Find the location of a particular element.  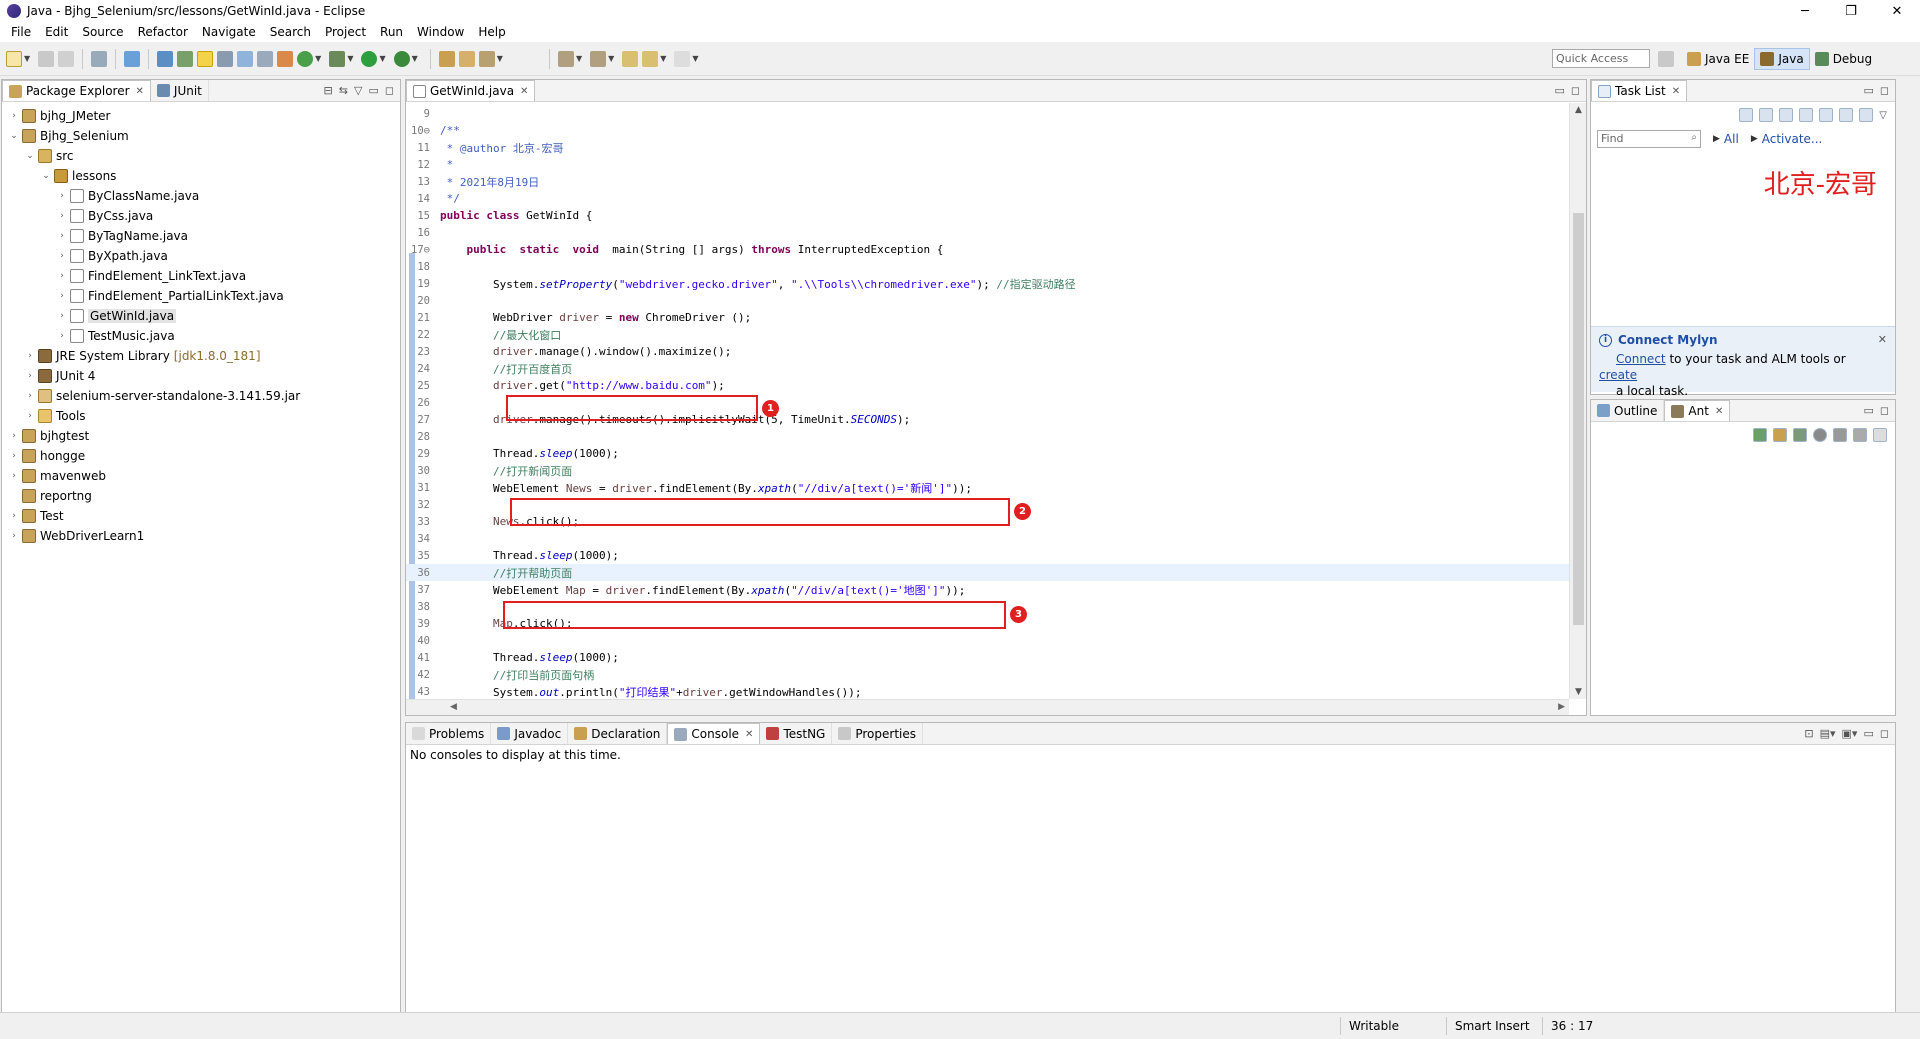

remove-all-icon is located at coordinates (1860, 435).